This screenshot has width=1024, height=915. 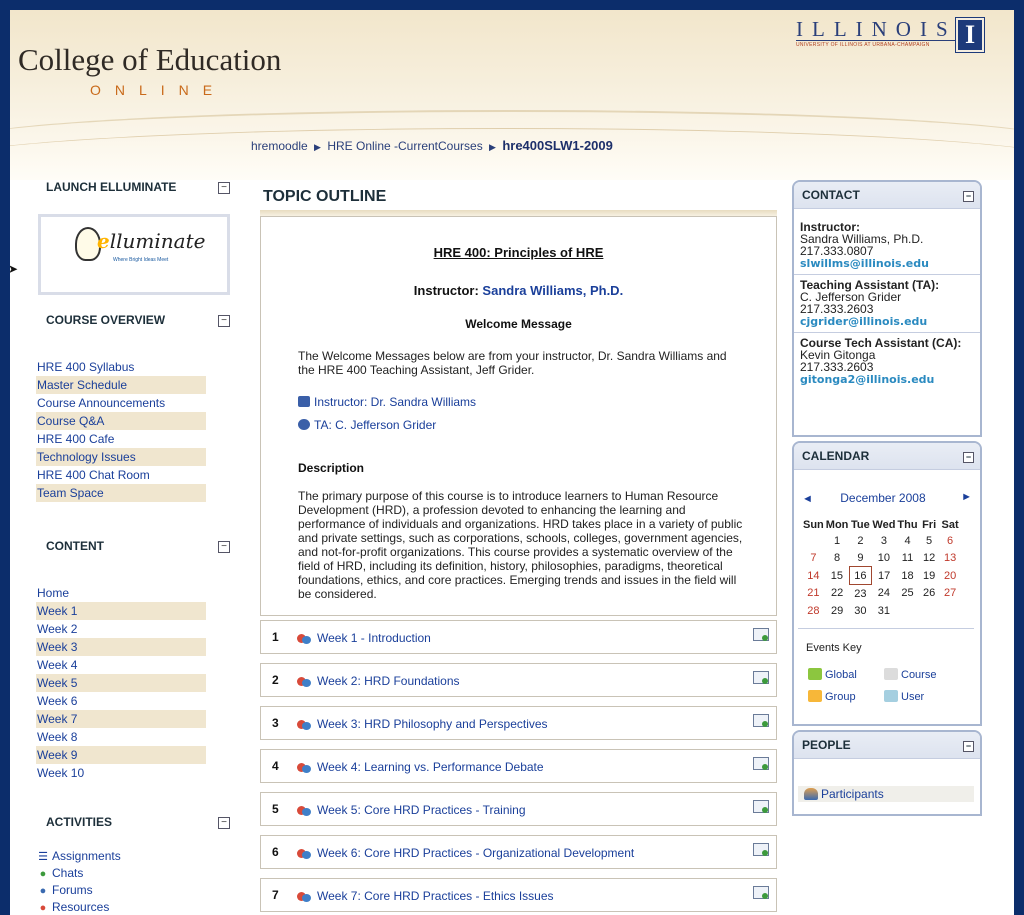 What do you see at coordinates (121, 475) in the screenshot?
I see `nav-chat-room: HRE 400 Chat Room` at bounding box center [121, 475].